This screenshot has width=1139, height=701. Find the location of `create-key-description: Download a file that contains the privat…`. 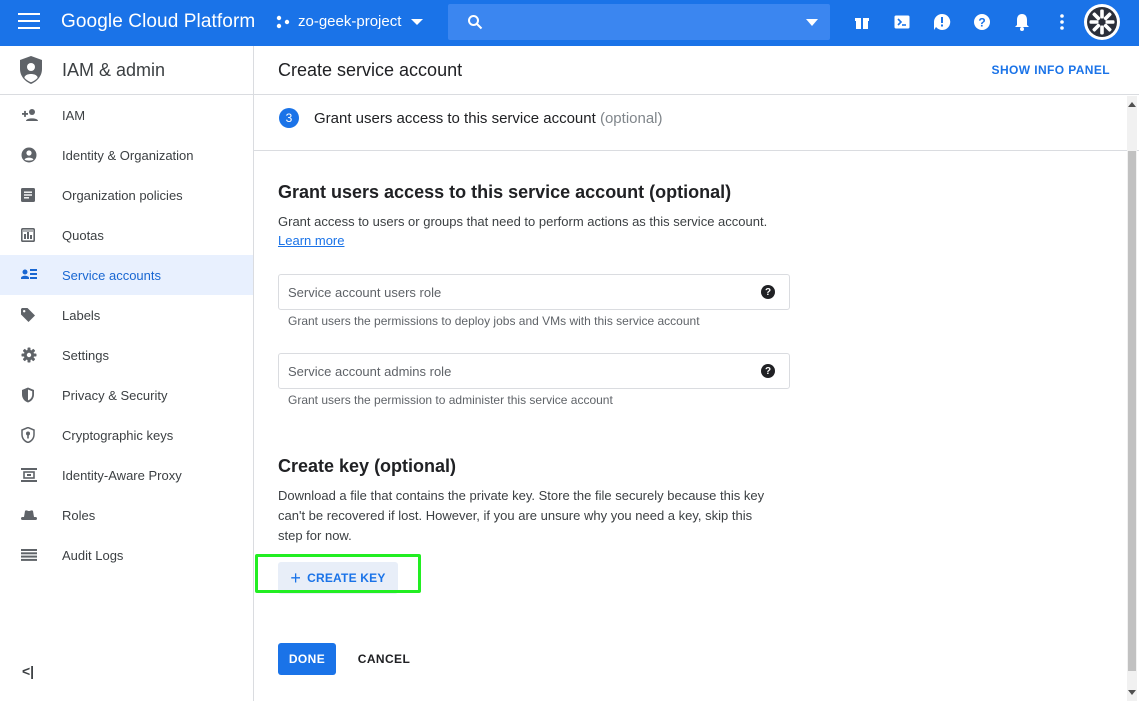

create-key-description: Download a file that contains the privat… is located at coordinates (521, 515).